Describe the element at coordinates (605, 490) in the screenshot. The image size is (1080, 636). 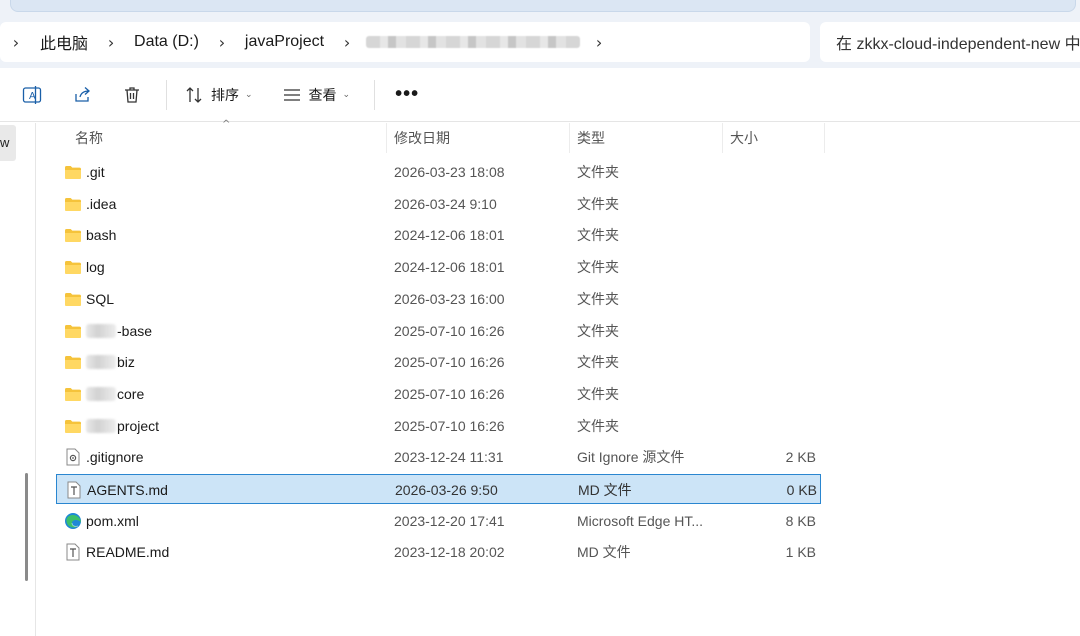
I see `file-type-cell: MD 文件` at that location.